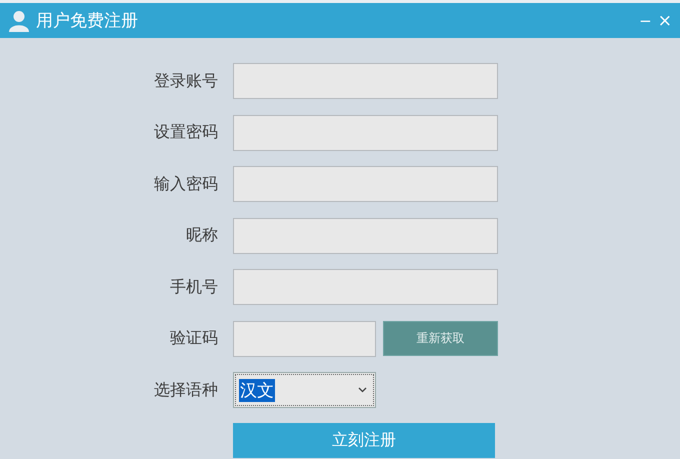 This screenshot has width=680, height=459. I want to click on field-label: 选择语种, so click(185, 390).